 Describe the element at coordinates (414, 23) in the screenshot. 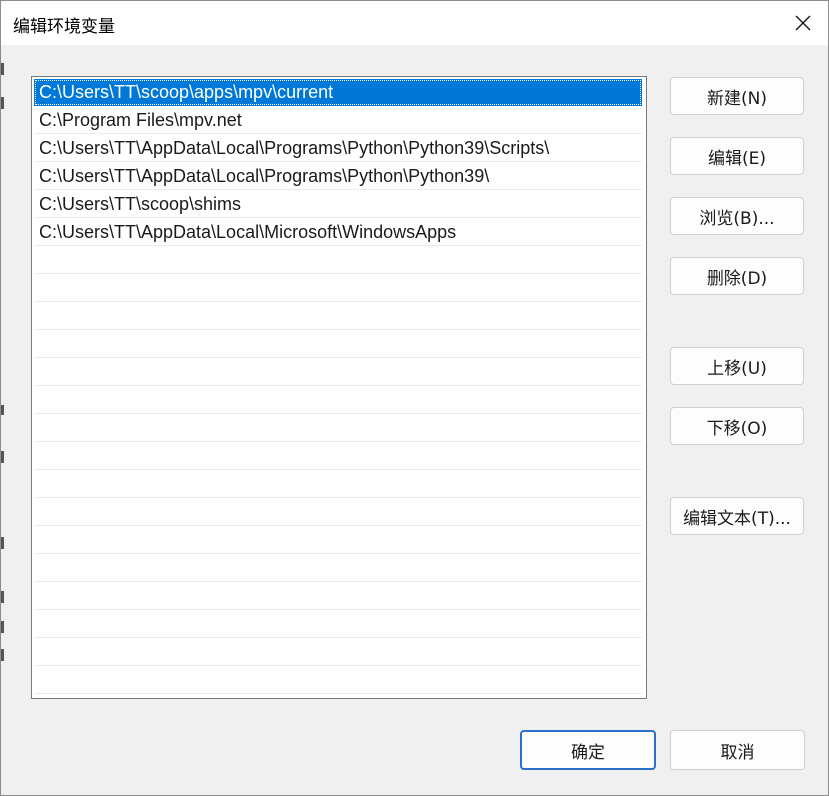

I see `title-bar: 编辑环境变量` at that location.